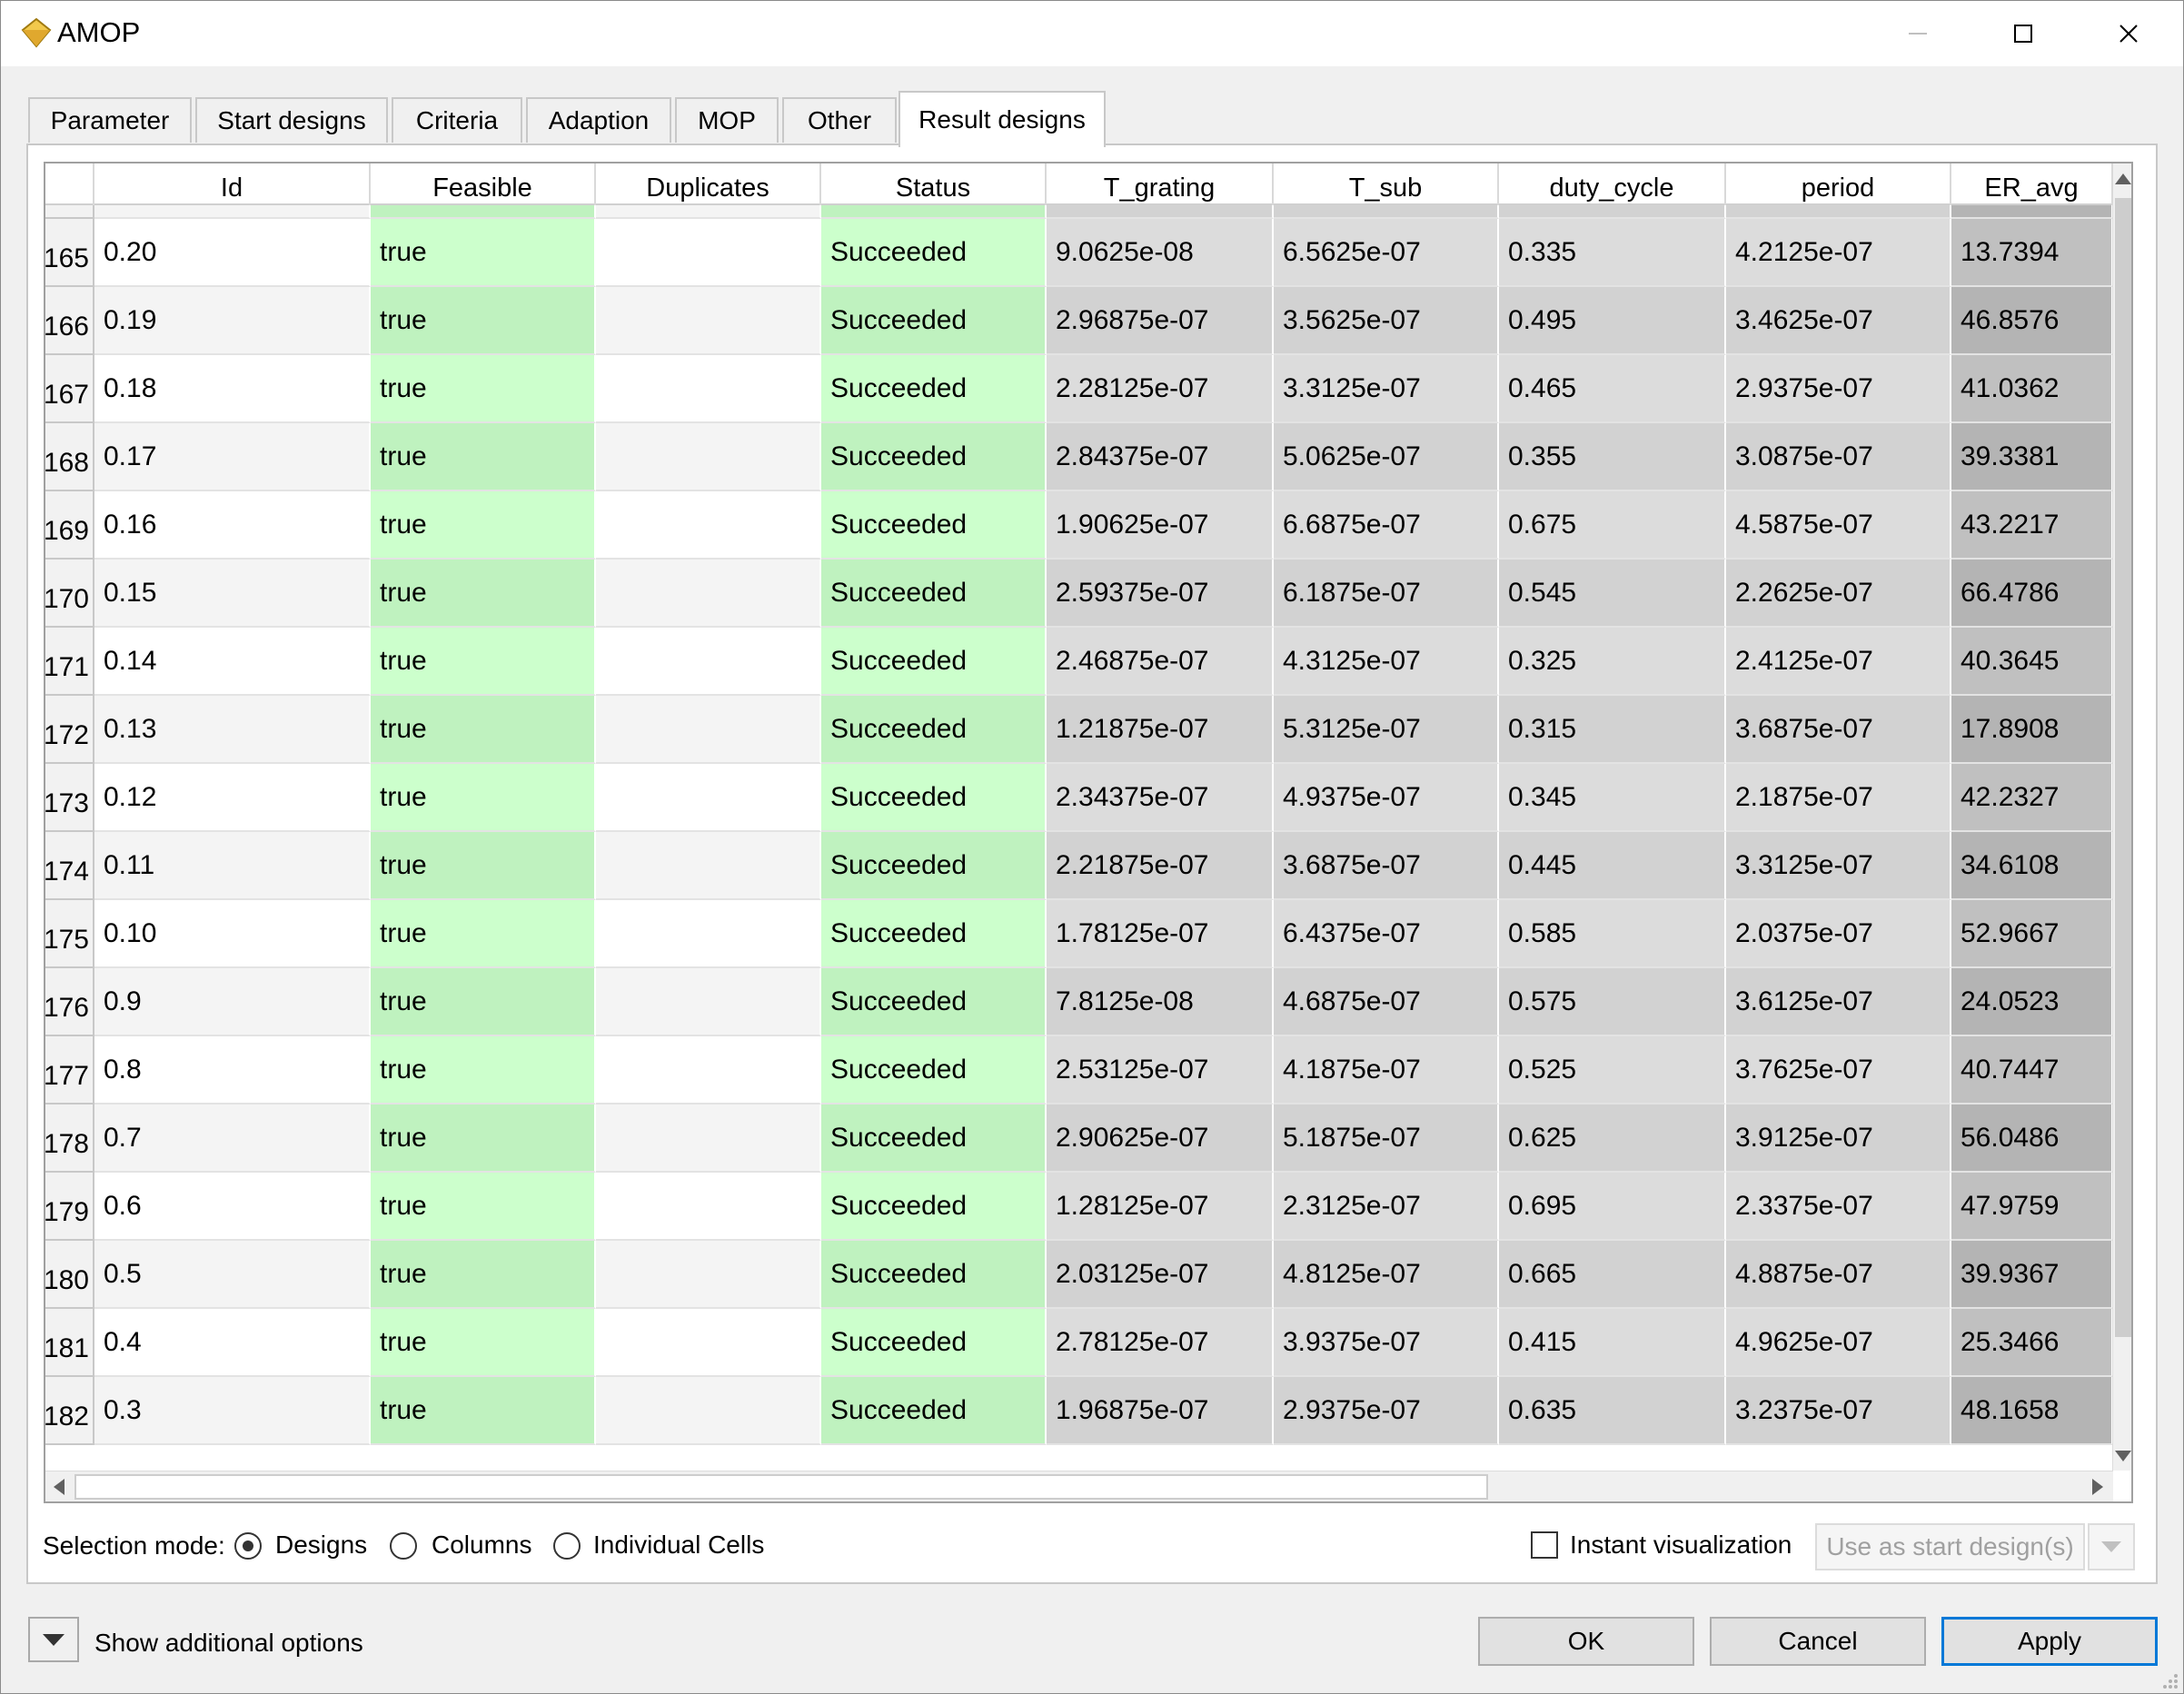 Image resolution: width=2184 pixels, height=1694 pixels. Describe the element at coordinates (2032, 389) in the screenshot. I see `cell-er-avg: 41.0362` at that location.